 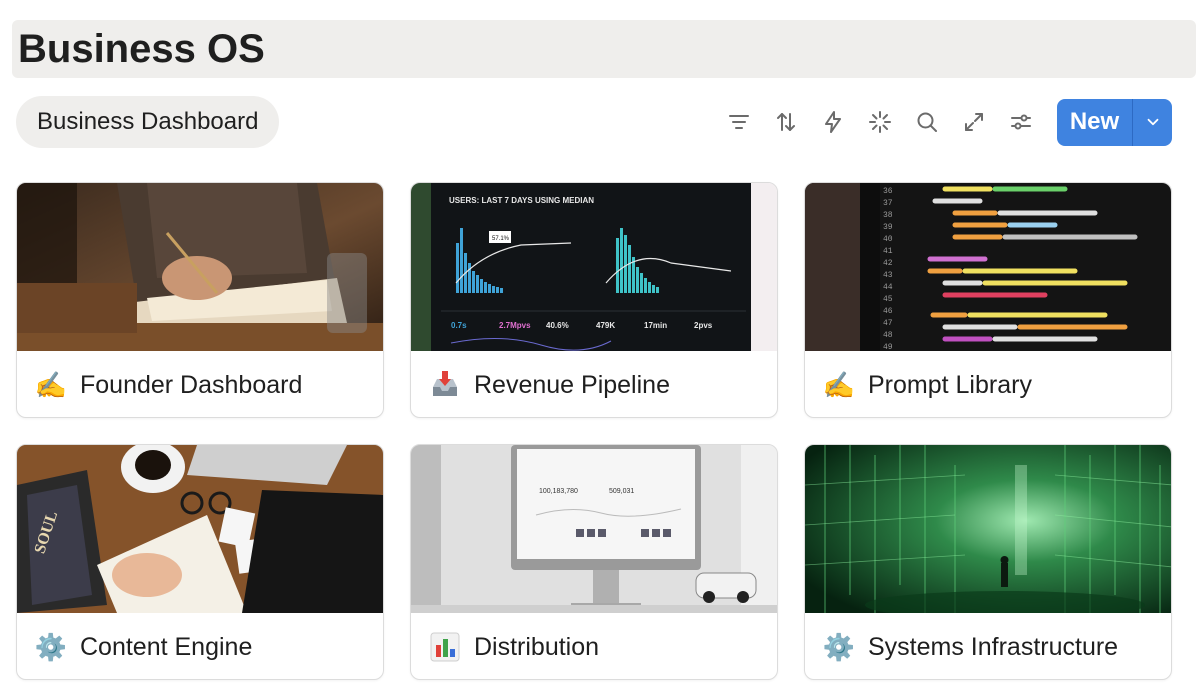 I want to click on stat-value: 17min, so click(x=655, y=325).